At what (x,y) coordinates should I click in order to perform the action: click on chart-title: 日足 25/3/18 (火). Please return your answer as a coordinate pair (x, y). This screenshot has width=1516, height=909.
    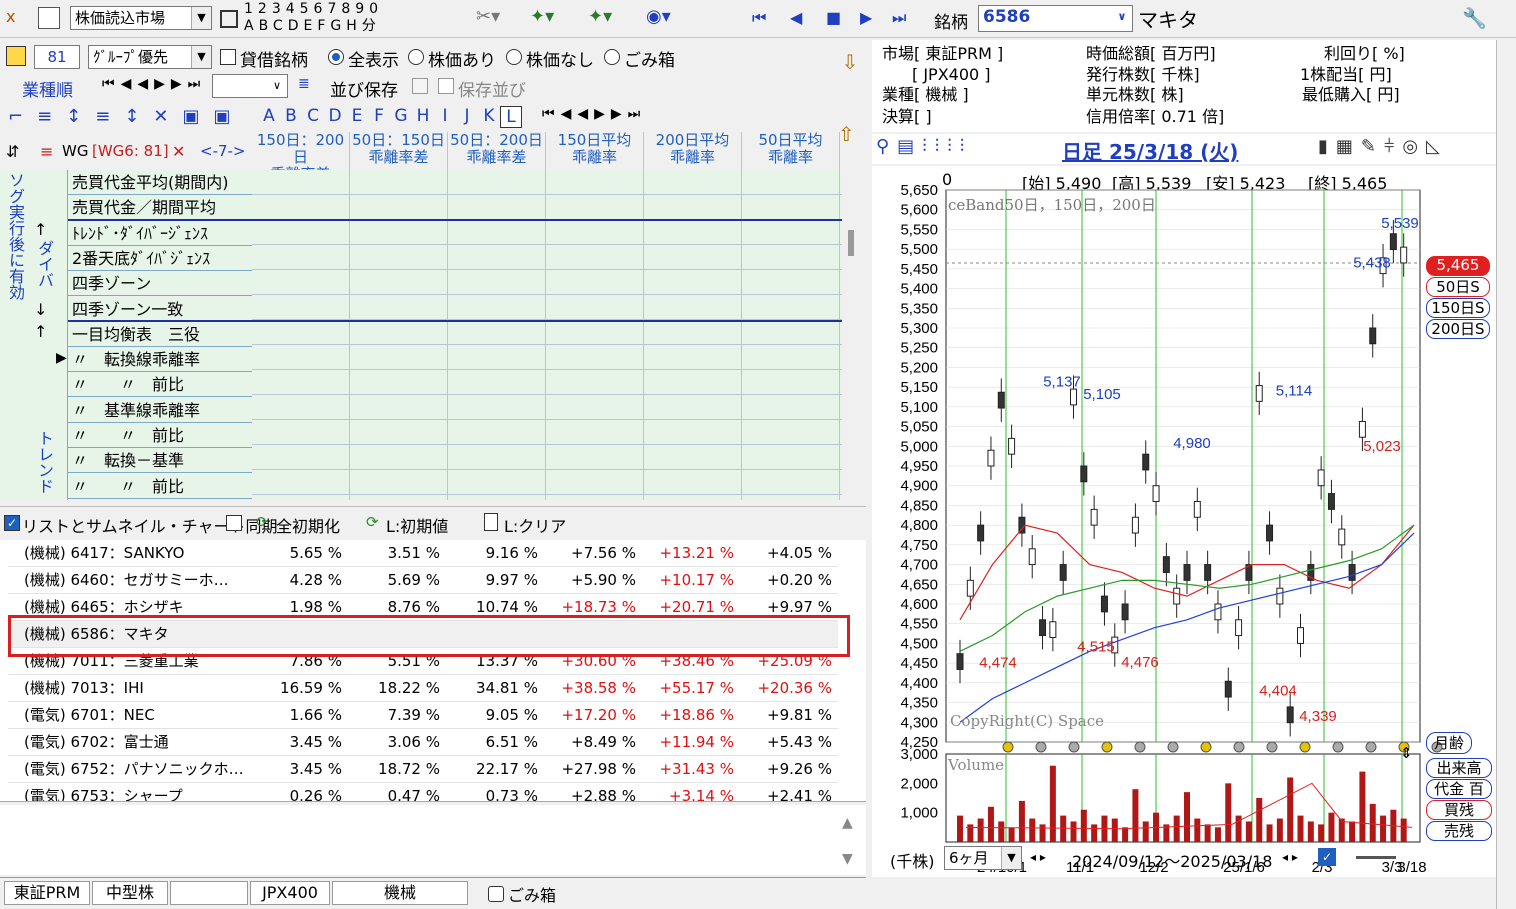
    Looking at the image, I should click on (1150, 150).